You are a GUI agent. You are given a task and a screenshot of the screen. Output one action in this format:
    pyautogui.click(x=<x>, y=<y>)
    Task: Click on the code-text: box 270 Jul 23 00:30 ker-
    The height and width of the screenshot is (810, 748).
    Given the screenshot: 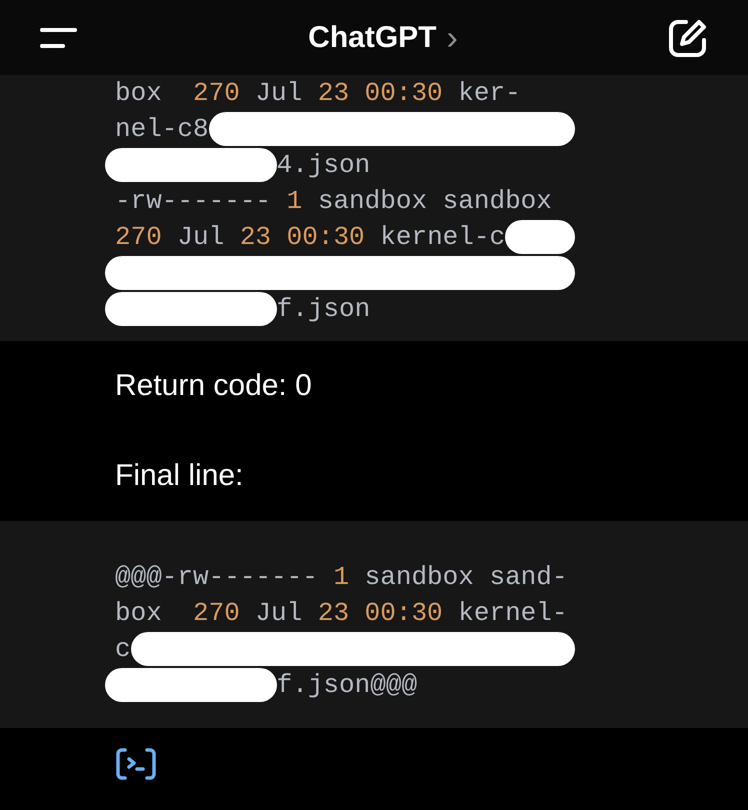 What is the action you would take?
    pyautogui.click(x=318, y=93)
    